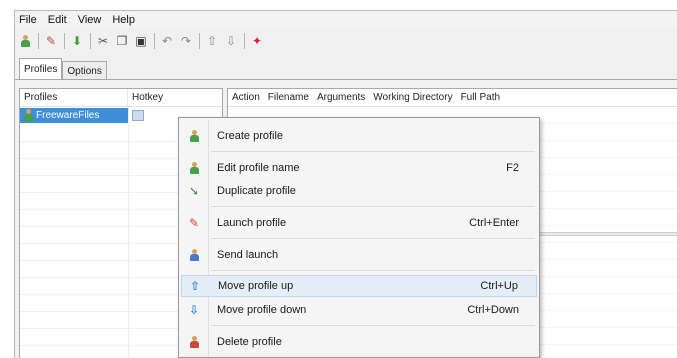  I want to click on column-header-action: Action, so click(246, 97).